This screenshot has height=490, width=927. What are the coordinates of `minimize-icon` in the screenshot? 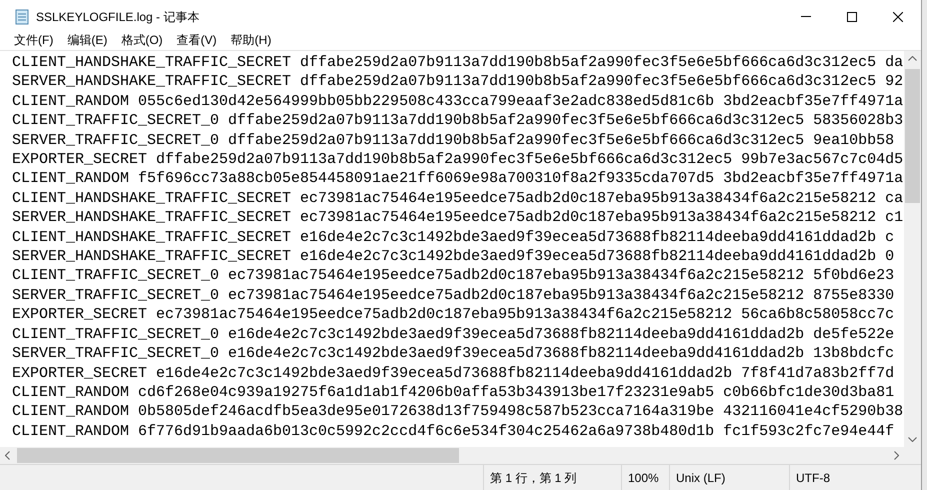 It's located at (806, 16).